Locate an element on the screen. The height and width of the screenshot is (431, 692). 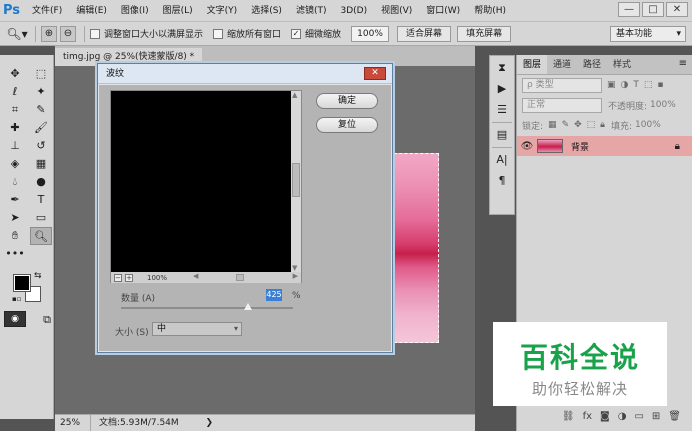
filter-shape-icon: ⬚ is located at coordinates (648, 85).